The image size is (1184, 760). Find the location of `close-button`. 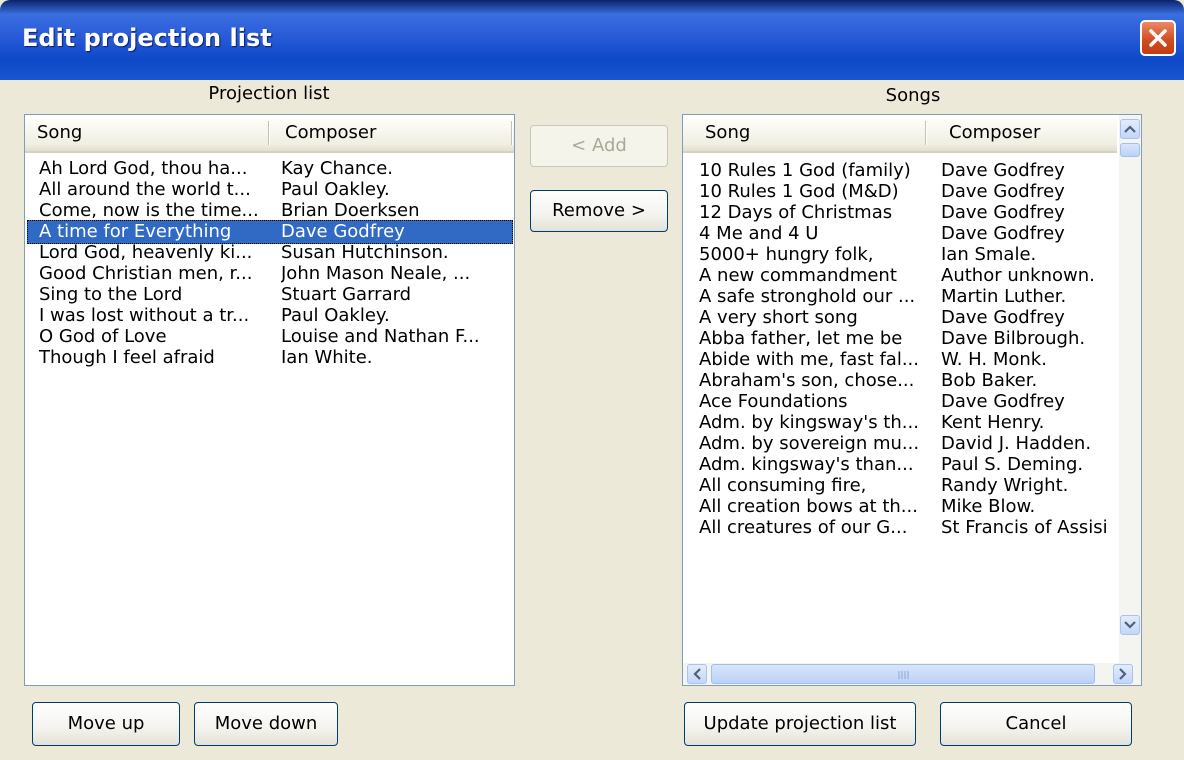

close-button is located at coordinates (1158, 38).